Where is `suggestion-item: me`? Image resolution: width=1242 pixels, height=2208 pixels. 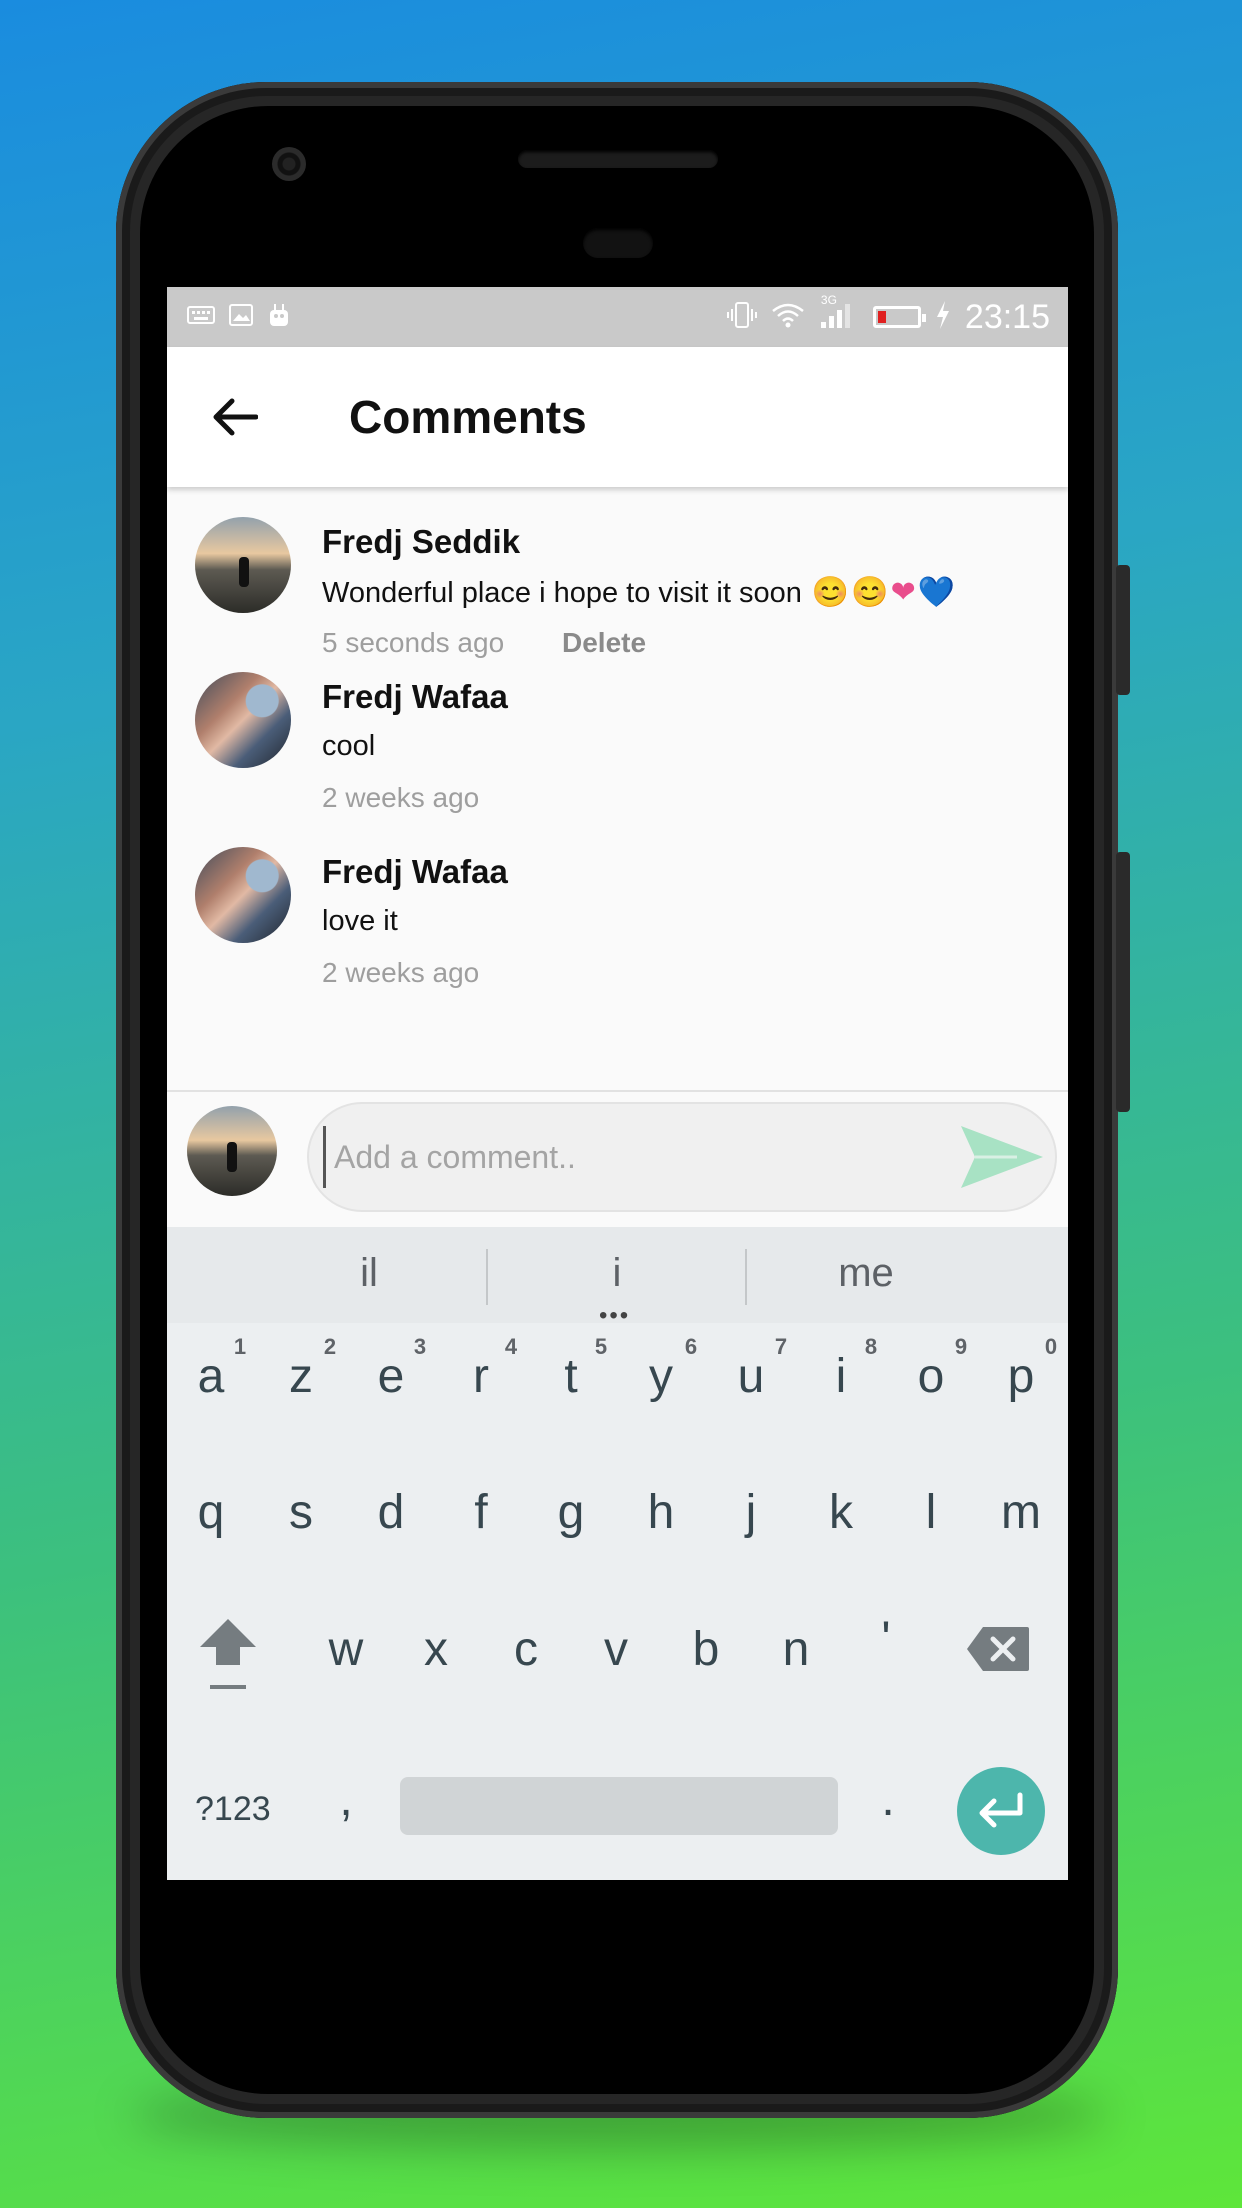
suggestion-item: me is located at coordinates (866, 1273).